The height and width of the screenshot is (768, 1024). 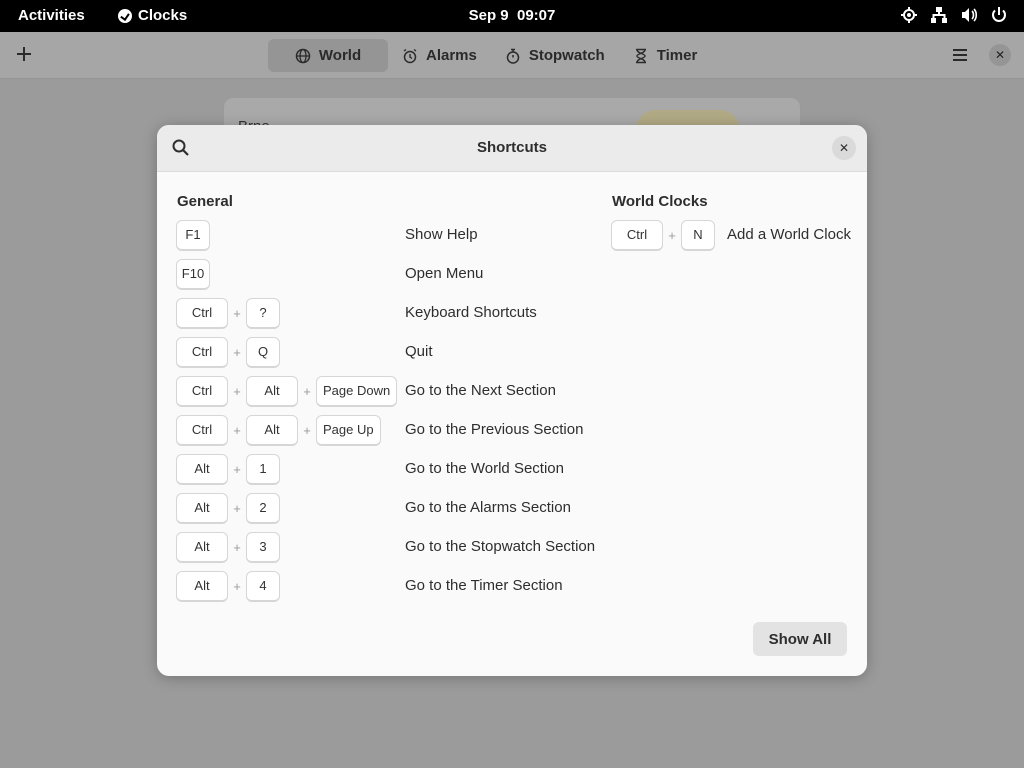 I want to click on keycap: 3, so click(x=263, y=547).